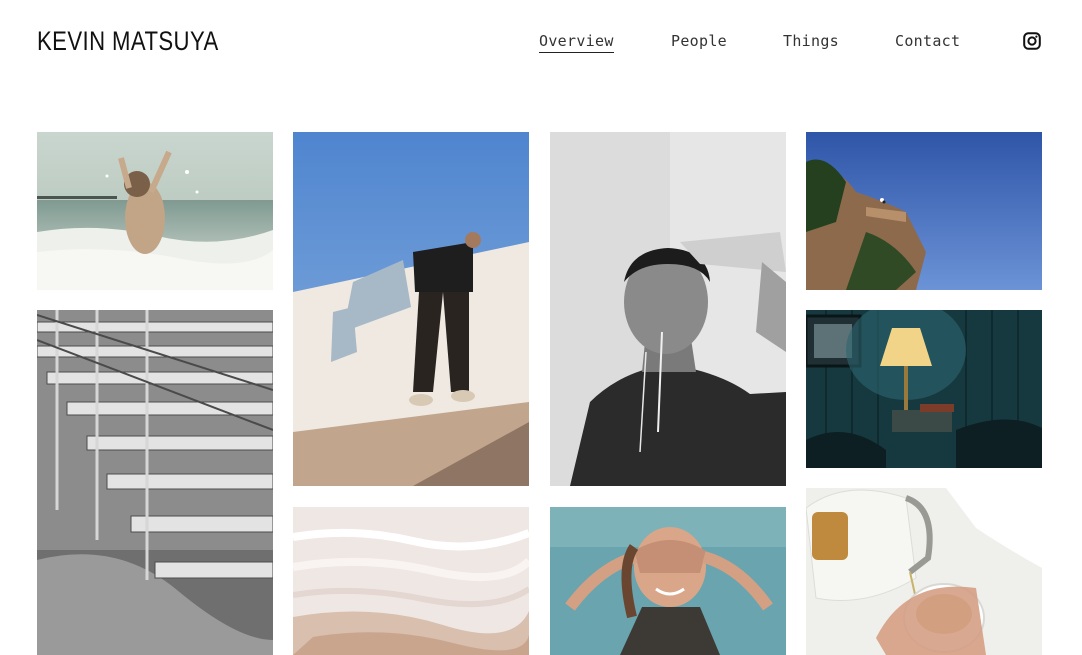 Image resolution: width=1082 pixels, height=655 pixels. I want to click on photo-water-bottle-portrait, so click(668, 309).